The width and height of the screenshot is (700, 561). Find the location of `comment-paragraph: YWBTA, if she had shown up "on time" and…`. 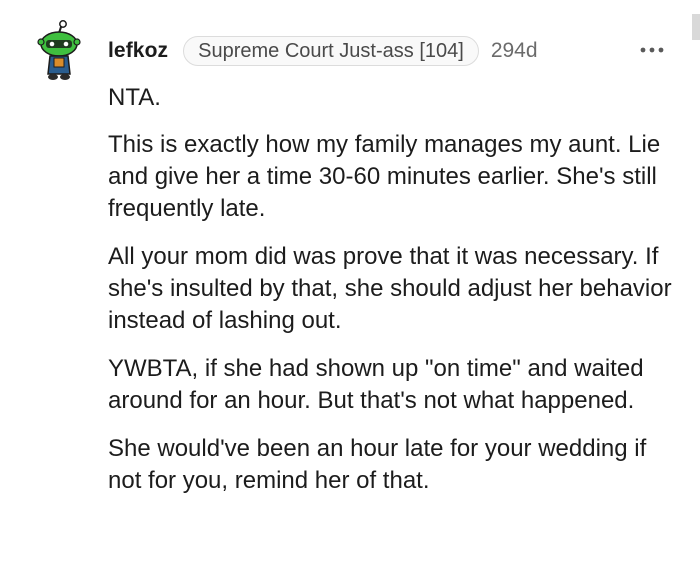

comment-paragraph: YWBTA, if she had shown up "on time" and… is located at coordinates (376, 384).